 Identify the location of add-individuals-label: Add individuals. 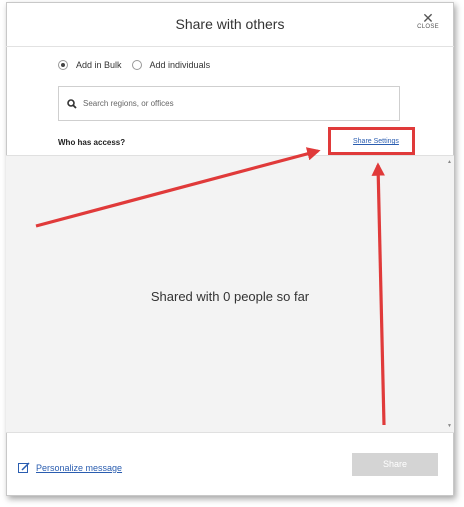
(180, 65).